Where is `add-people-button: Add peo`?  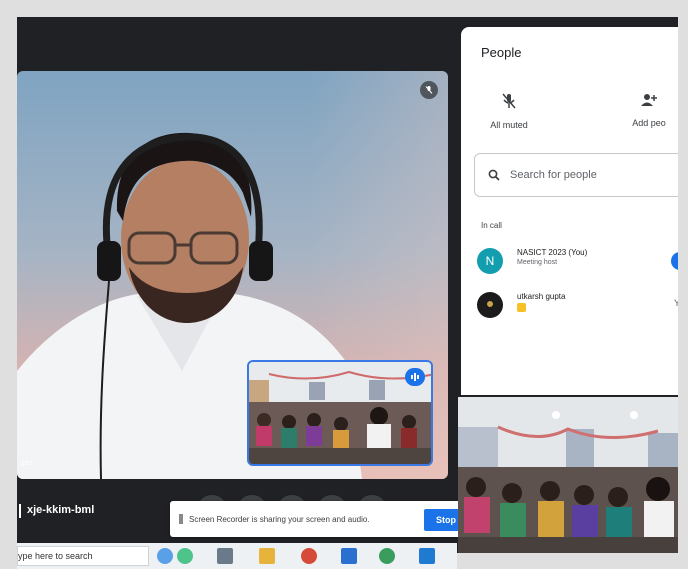
add-people-button: Add peo is located at coordinates (648, 110).